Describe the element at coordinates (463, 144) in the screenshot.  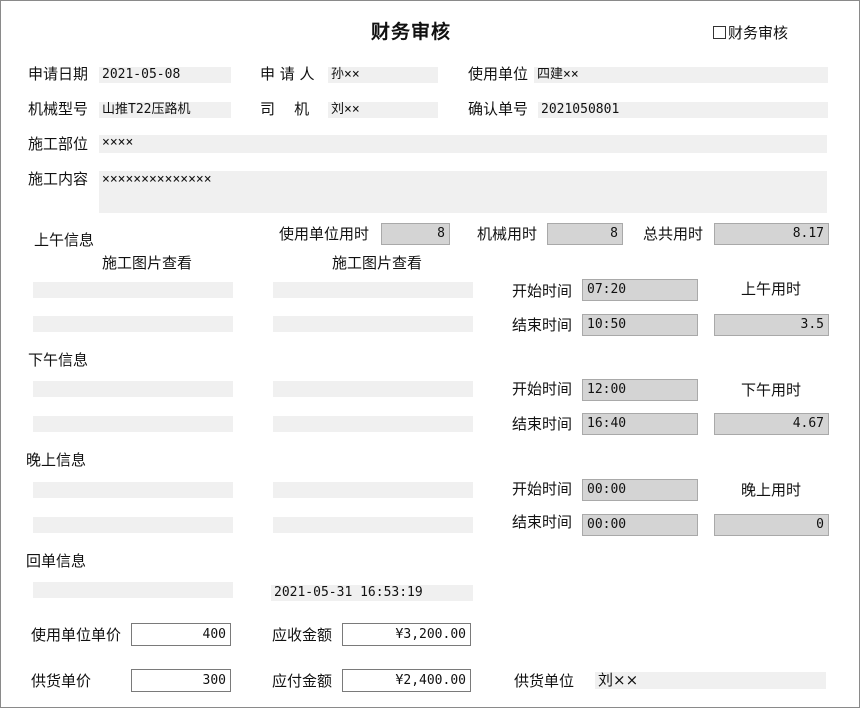
I see `site-field: ××××` at that location.